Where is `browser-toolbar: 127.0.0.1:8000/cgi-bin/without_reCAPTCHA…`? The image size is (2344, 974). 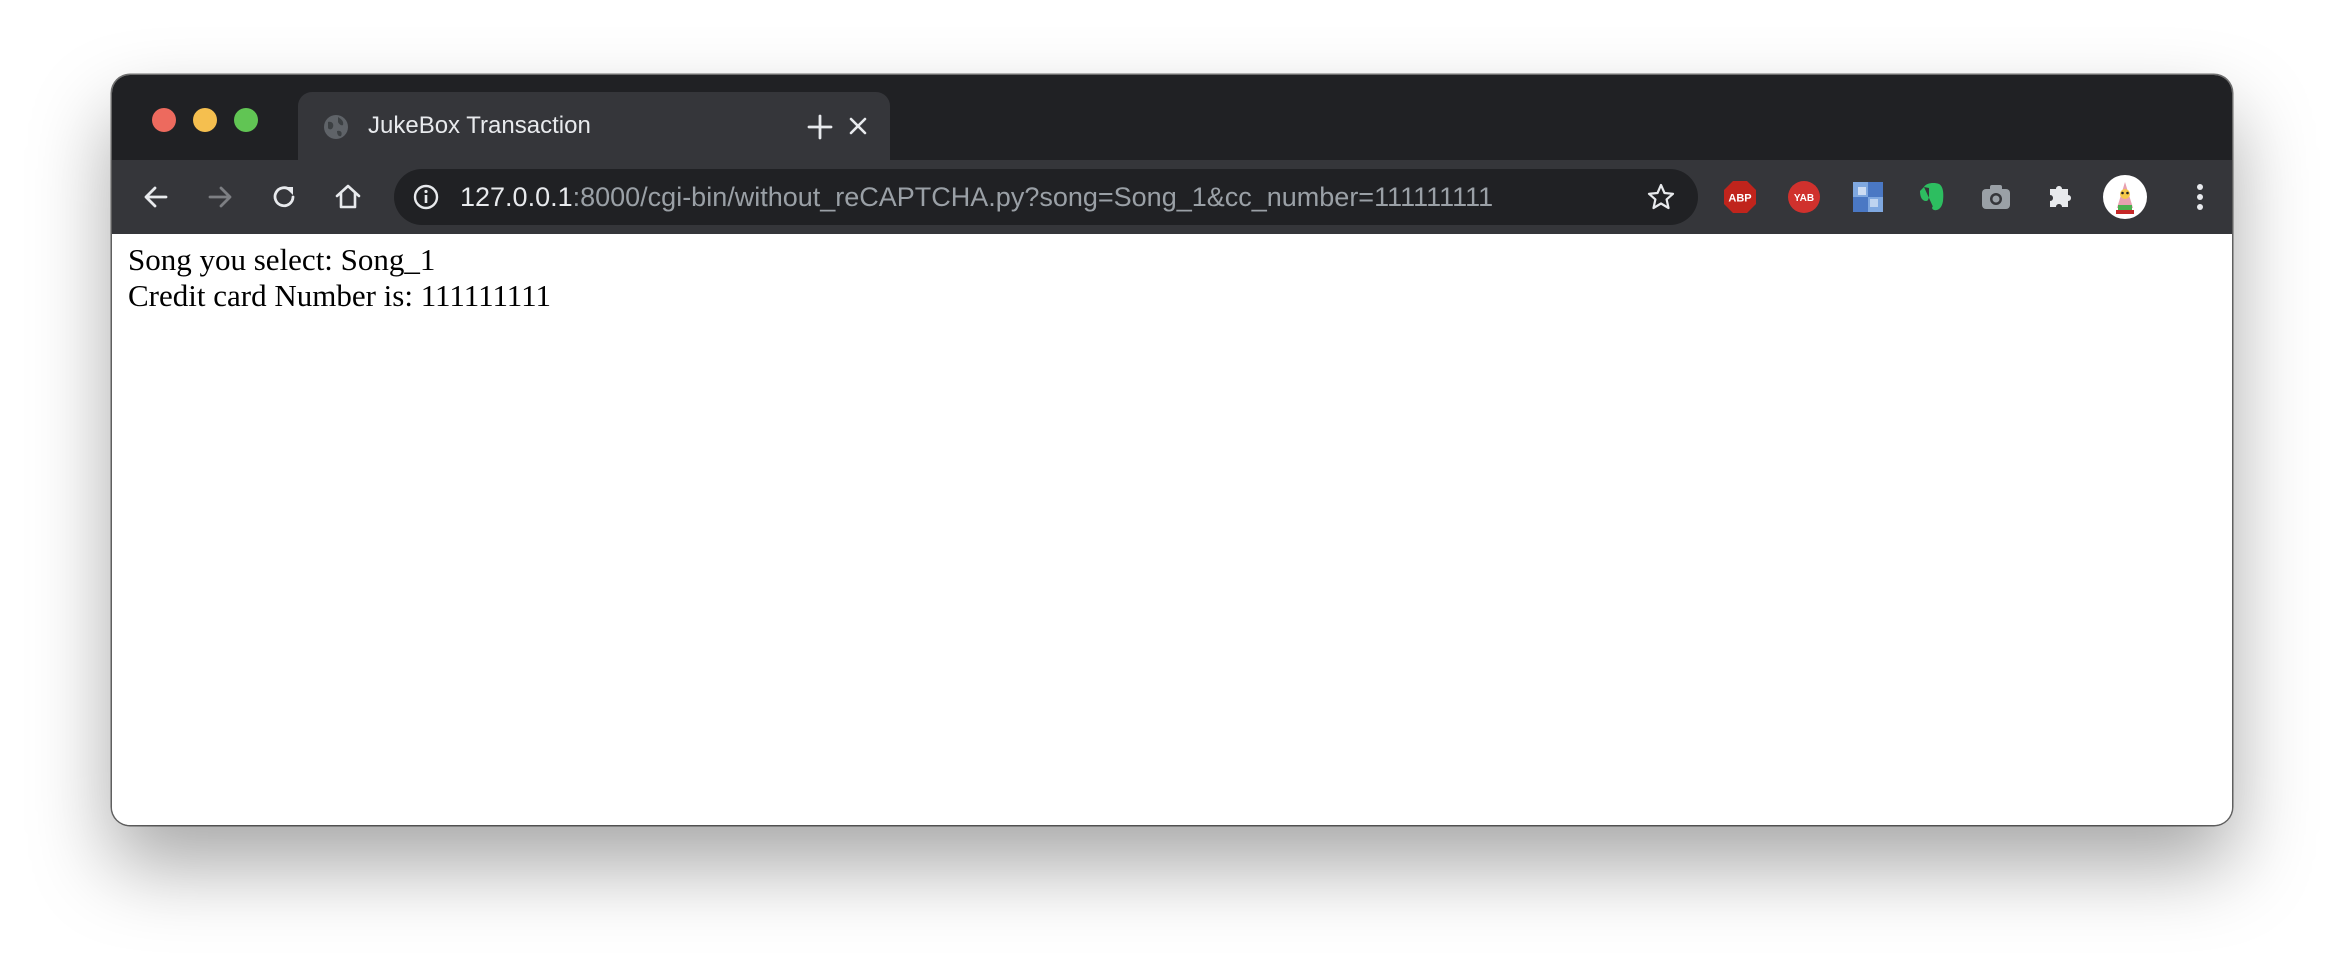 browser-toolbar: 127.0.0.1:8000/cgi-bin/without_reCAPTCHA… is located at coordinates (1172, 197).